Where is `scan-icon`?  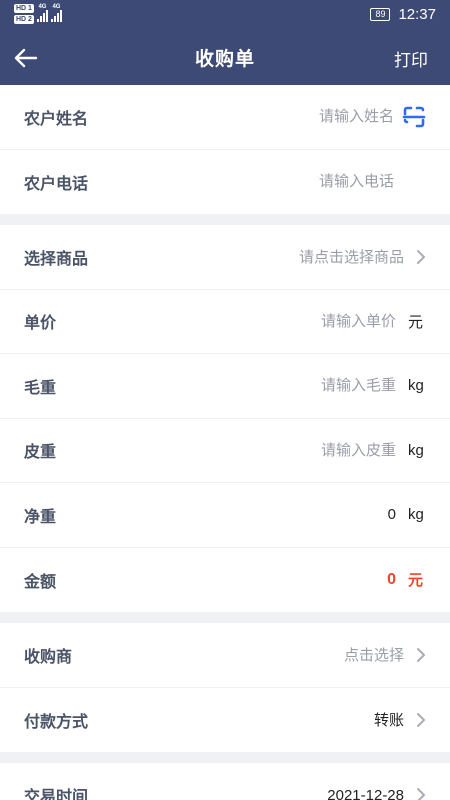 scan-icon is located at coordinates (414, 117).